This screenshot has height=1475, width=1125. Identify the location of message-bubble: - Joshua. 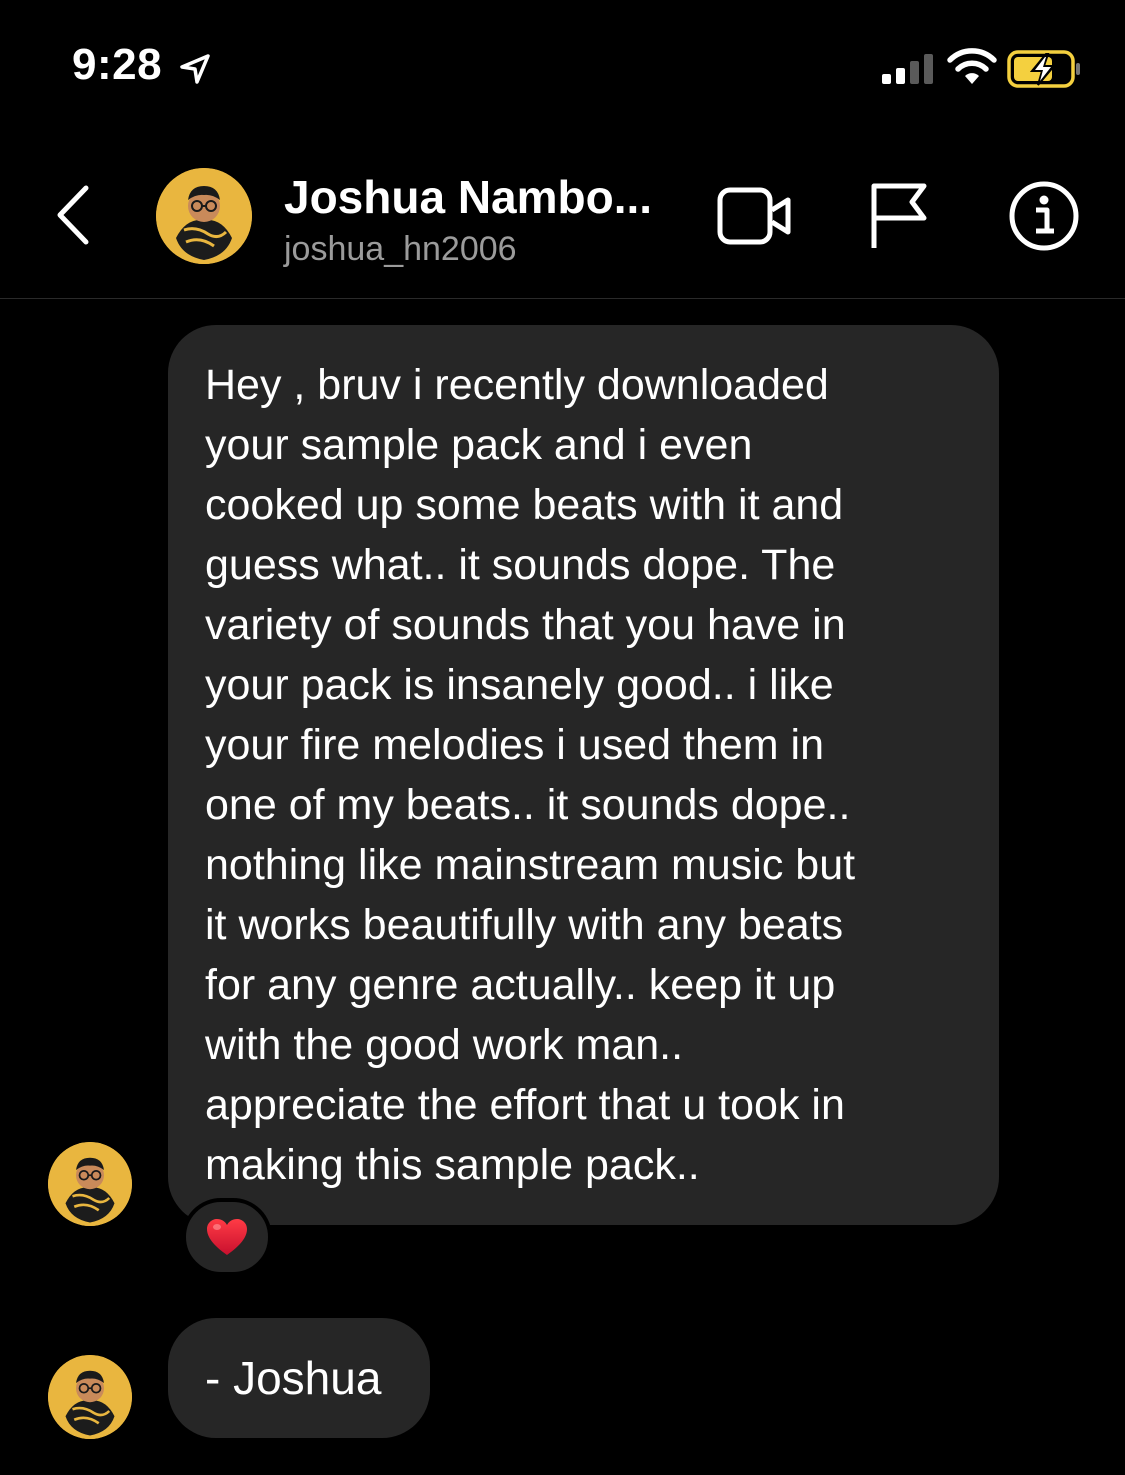
(299, 1378).